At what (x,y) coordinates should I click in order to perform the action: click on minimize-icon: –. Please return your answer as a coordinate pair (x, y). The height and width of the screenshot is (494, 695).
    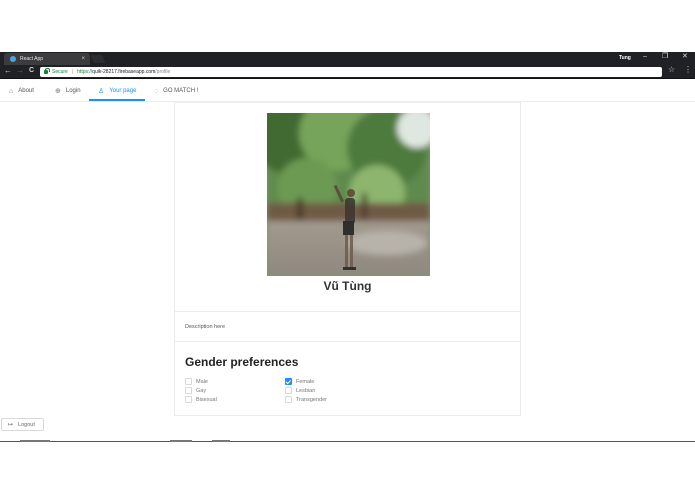
    Looking at the image, I should click on (645, 56).